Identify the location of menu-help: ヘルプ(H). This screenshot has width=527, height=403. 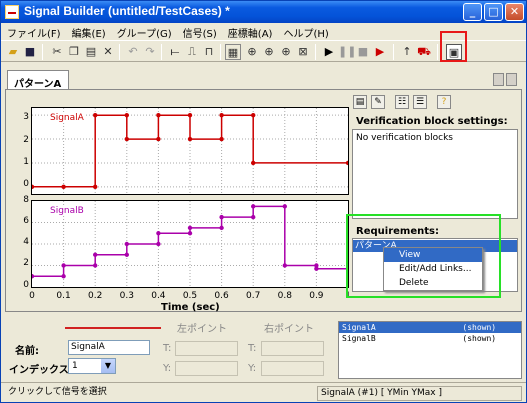
(305, 31).